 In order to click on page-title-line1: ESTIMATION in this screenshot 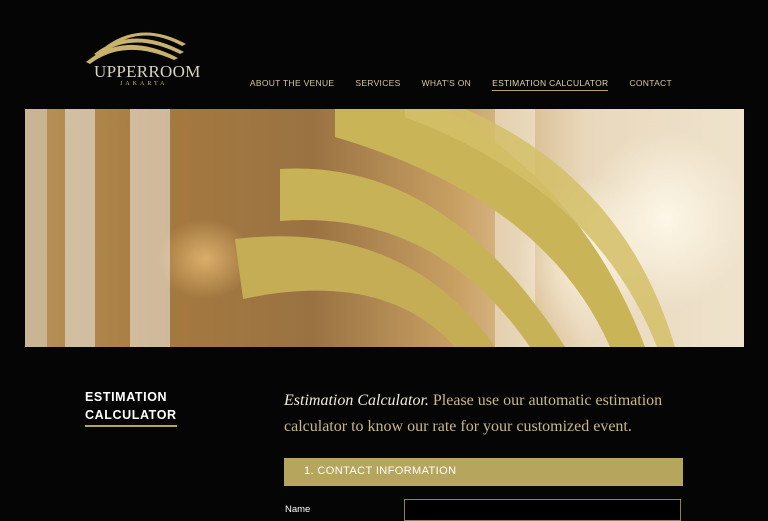, I will do `click(126, 397)`.